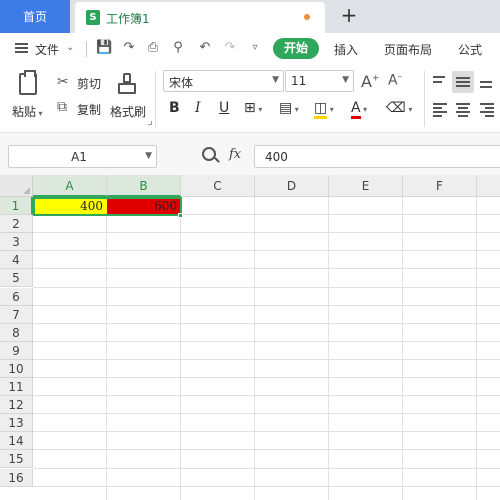  Describe the element at coordinates (399, 108) in the screenshot. I see `clear-format-button: ⌫ ▾` at that location.